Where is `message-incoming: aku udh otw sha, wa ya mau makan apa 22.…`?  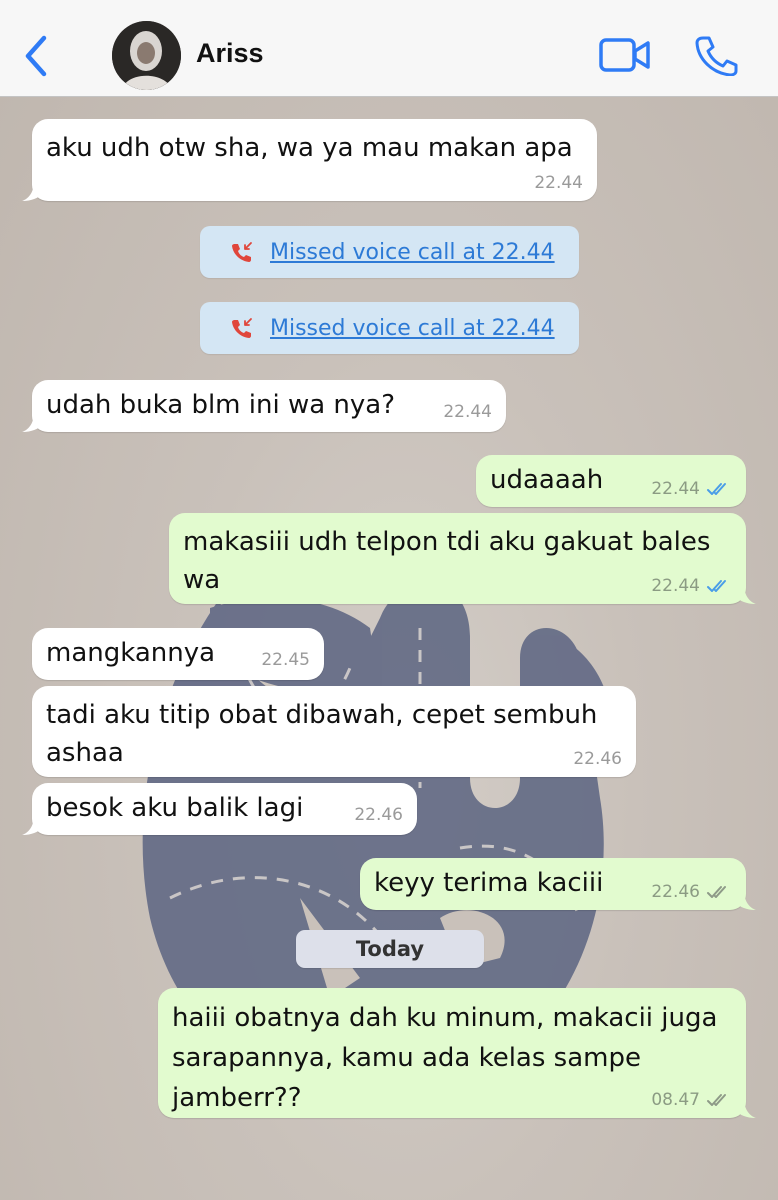 message-incoming: aku udh otw sha, wa ya mau makan apa 22.… is located at coordinates (309, 160).